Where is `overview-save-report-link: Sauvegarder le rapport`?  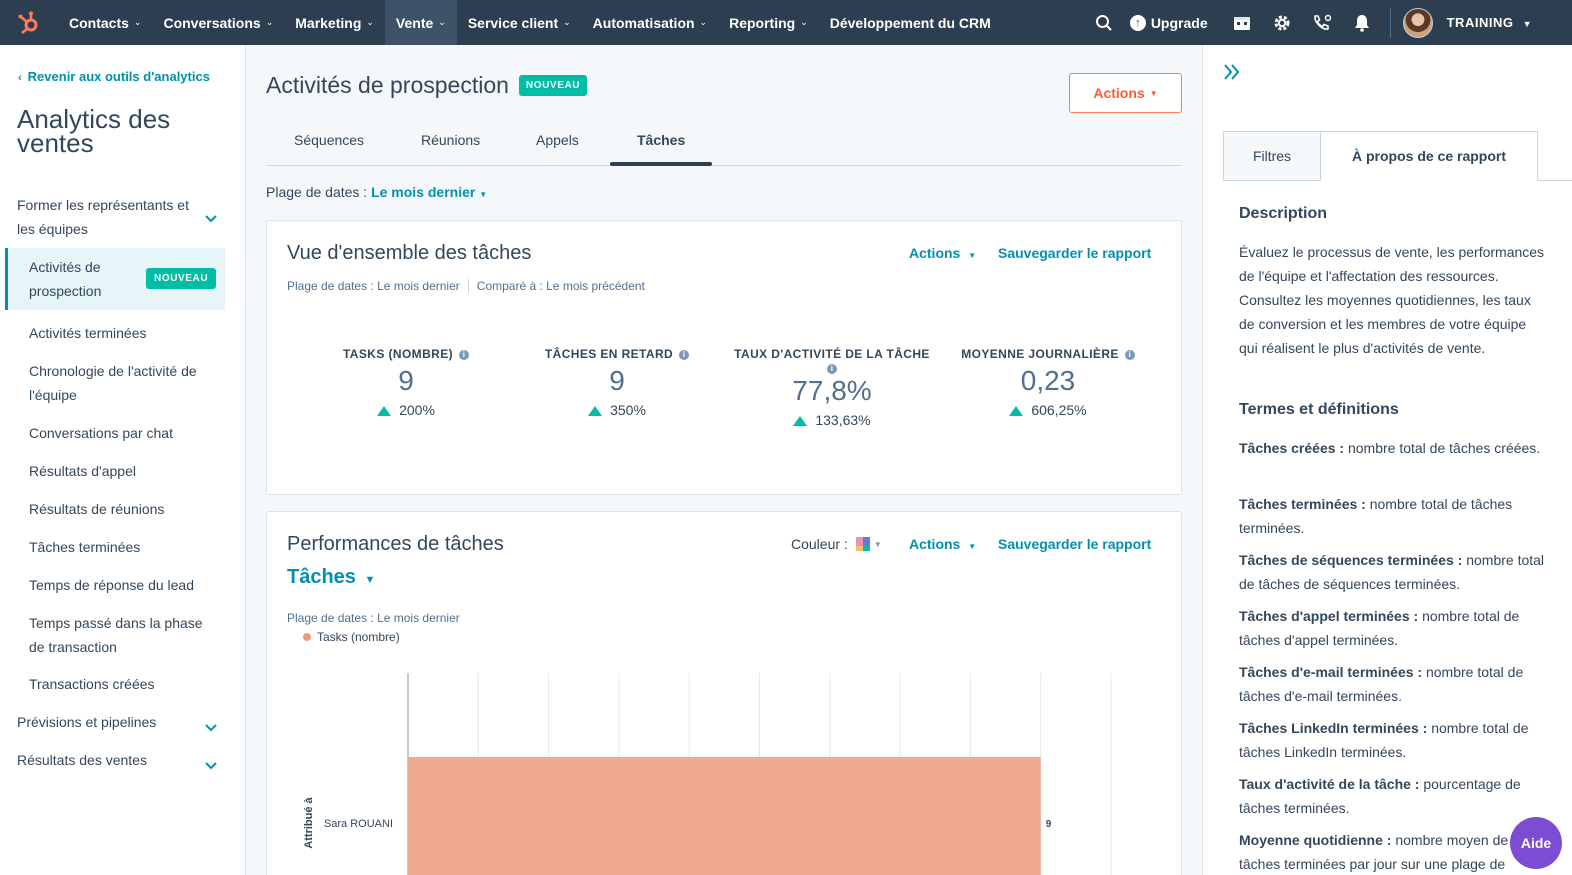
overview-save-report-link: Sauvegarder le rapport is located at coordinates (1074, 253).